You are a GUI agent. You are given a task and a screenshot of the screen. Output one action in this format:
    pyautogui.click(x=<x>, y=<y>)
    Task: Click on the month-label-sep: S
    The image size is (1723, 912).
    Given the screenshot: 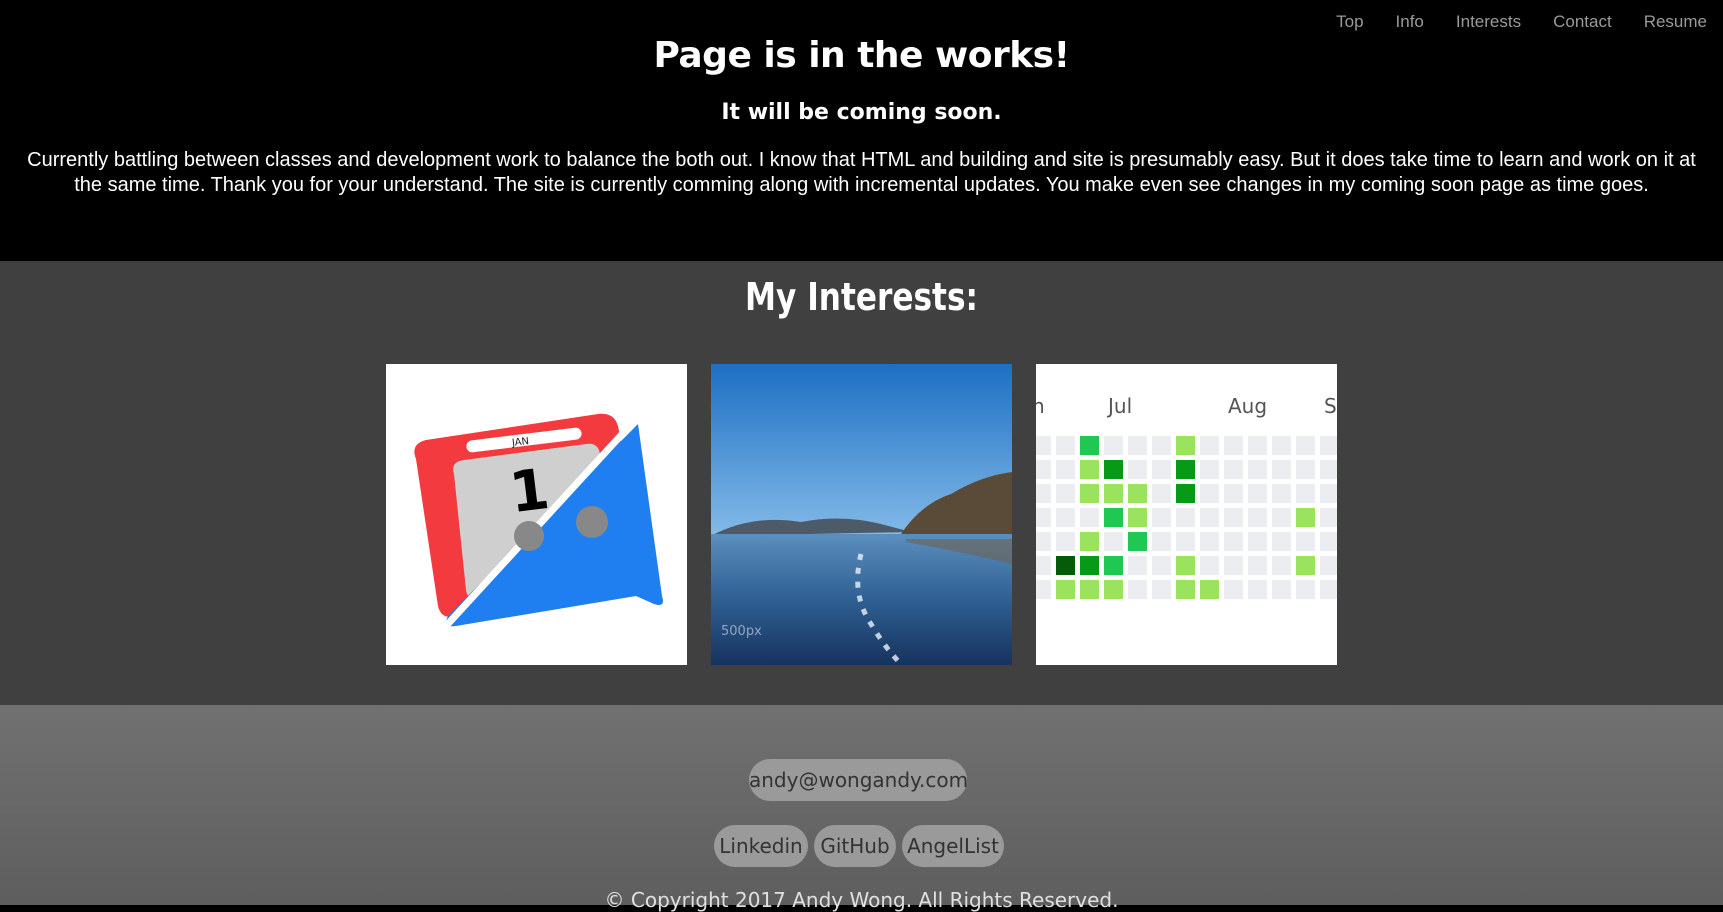 What is the action you would take?
    pyautogui.click(x=1330, y=406)
    